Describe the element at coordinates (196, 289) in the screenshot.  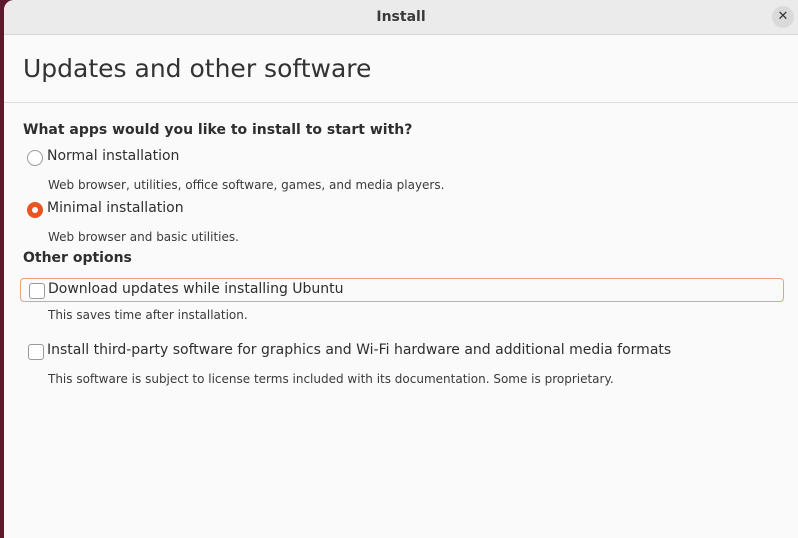
I see `download-updates-label: Download updates while installing Ubuntu` at that location.